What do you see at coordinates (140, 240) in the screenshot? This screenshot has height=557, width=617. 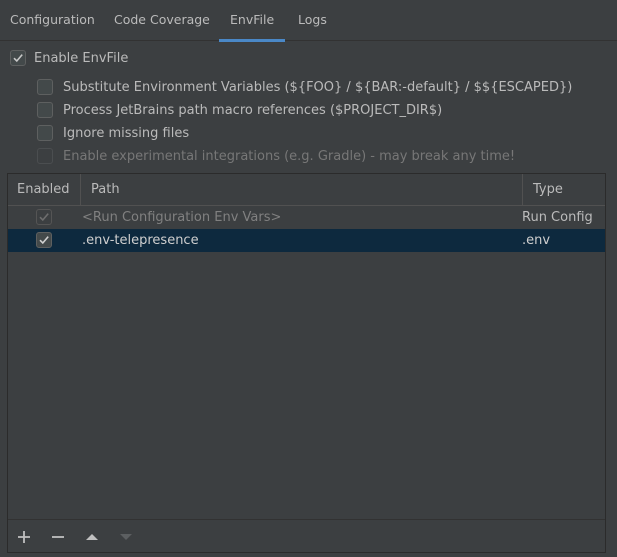 I see `row-path: .env-telepresence` at bounding box center [140, 240].